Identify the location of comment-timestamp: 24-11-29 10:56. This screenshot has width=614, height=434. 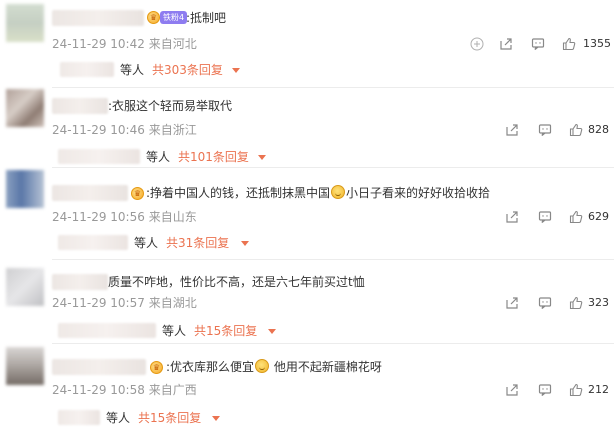
(98, 217).